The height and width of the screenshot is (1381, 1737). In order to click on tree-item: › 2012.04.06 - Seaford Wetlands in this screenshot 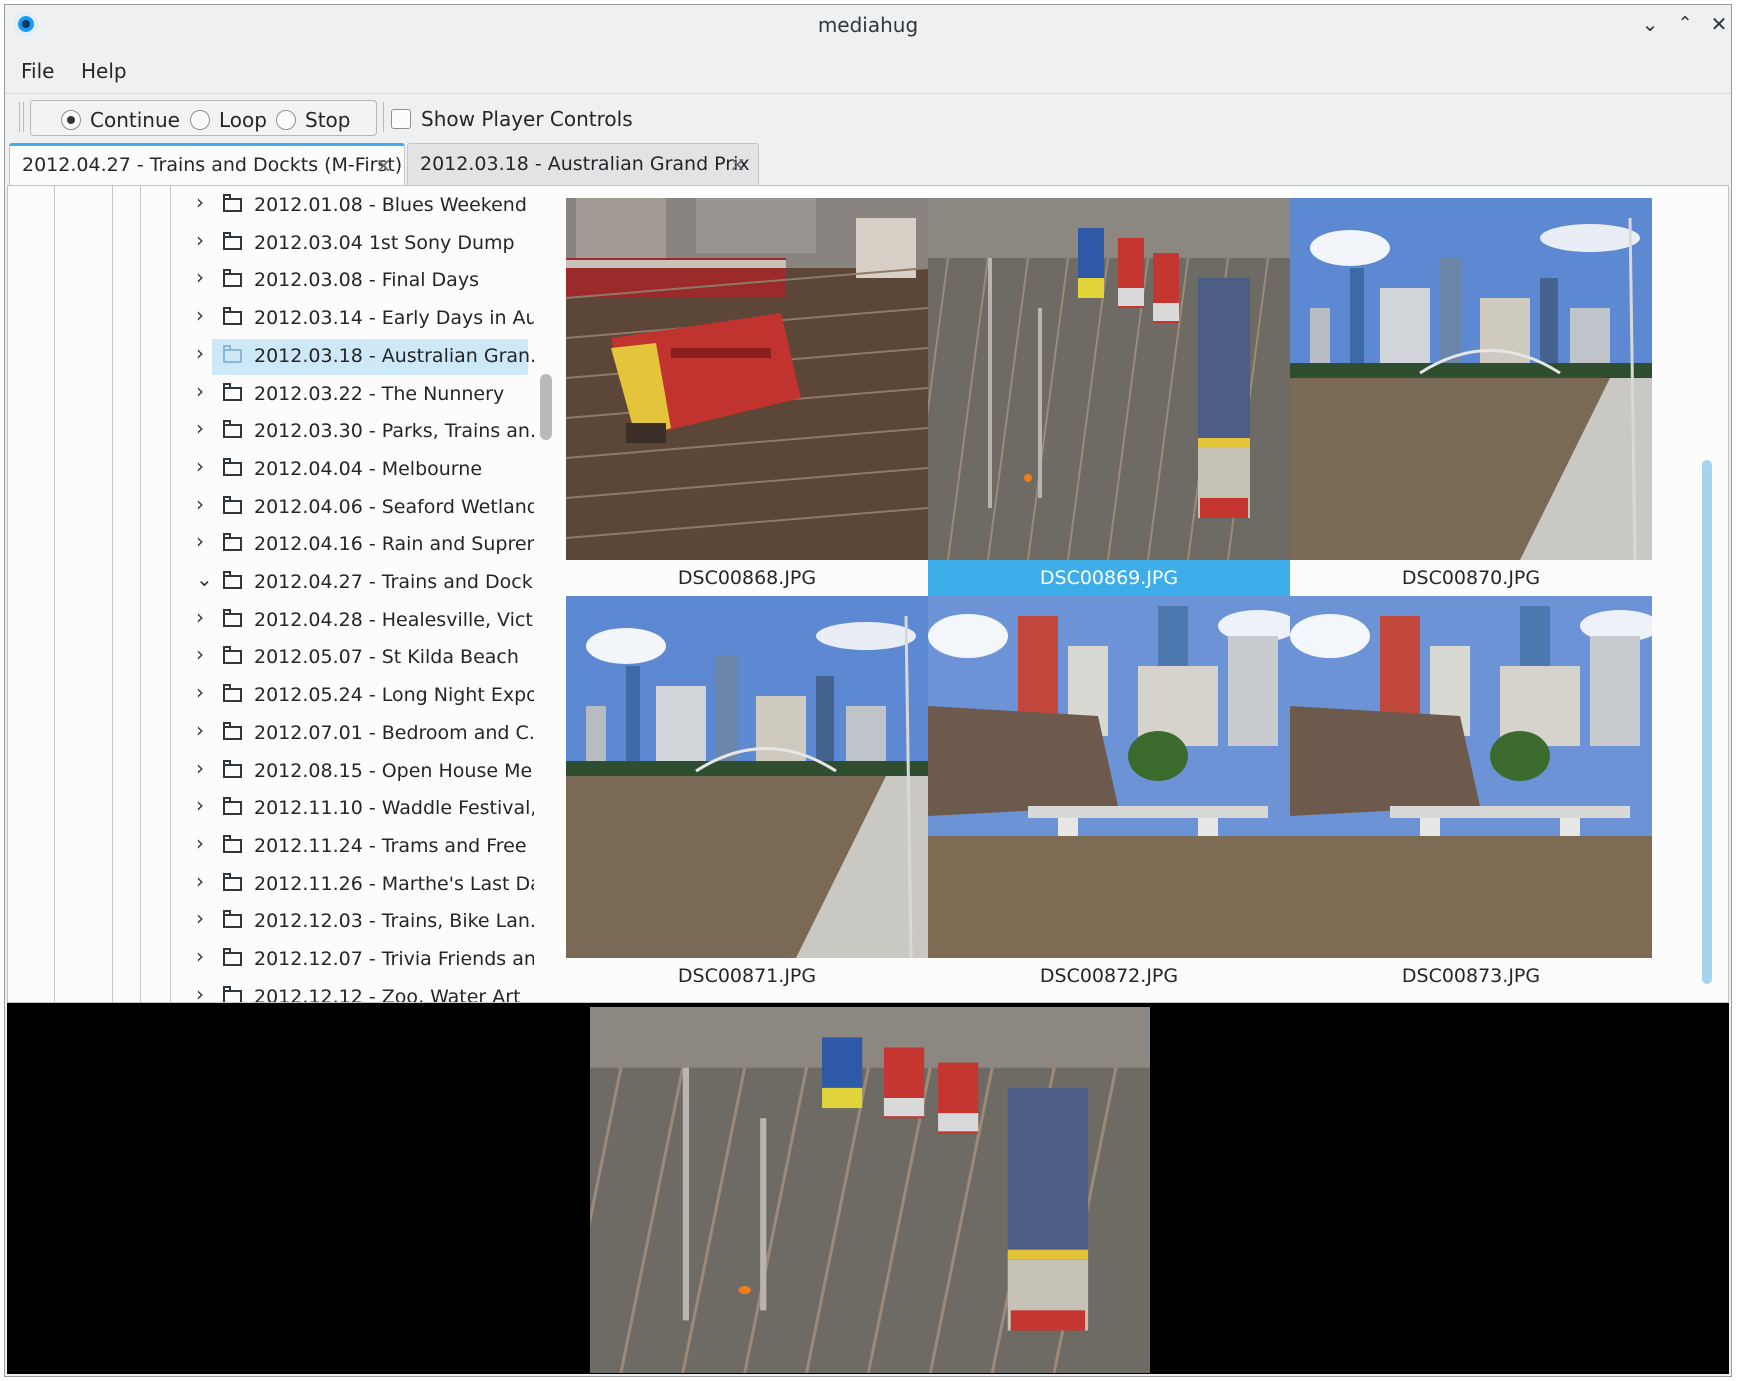, I will do `click(271, 508)`.